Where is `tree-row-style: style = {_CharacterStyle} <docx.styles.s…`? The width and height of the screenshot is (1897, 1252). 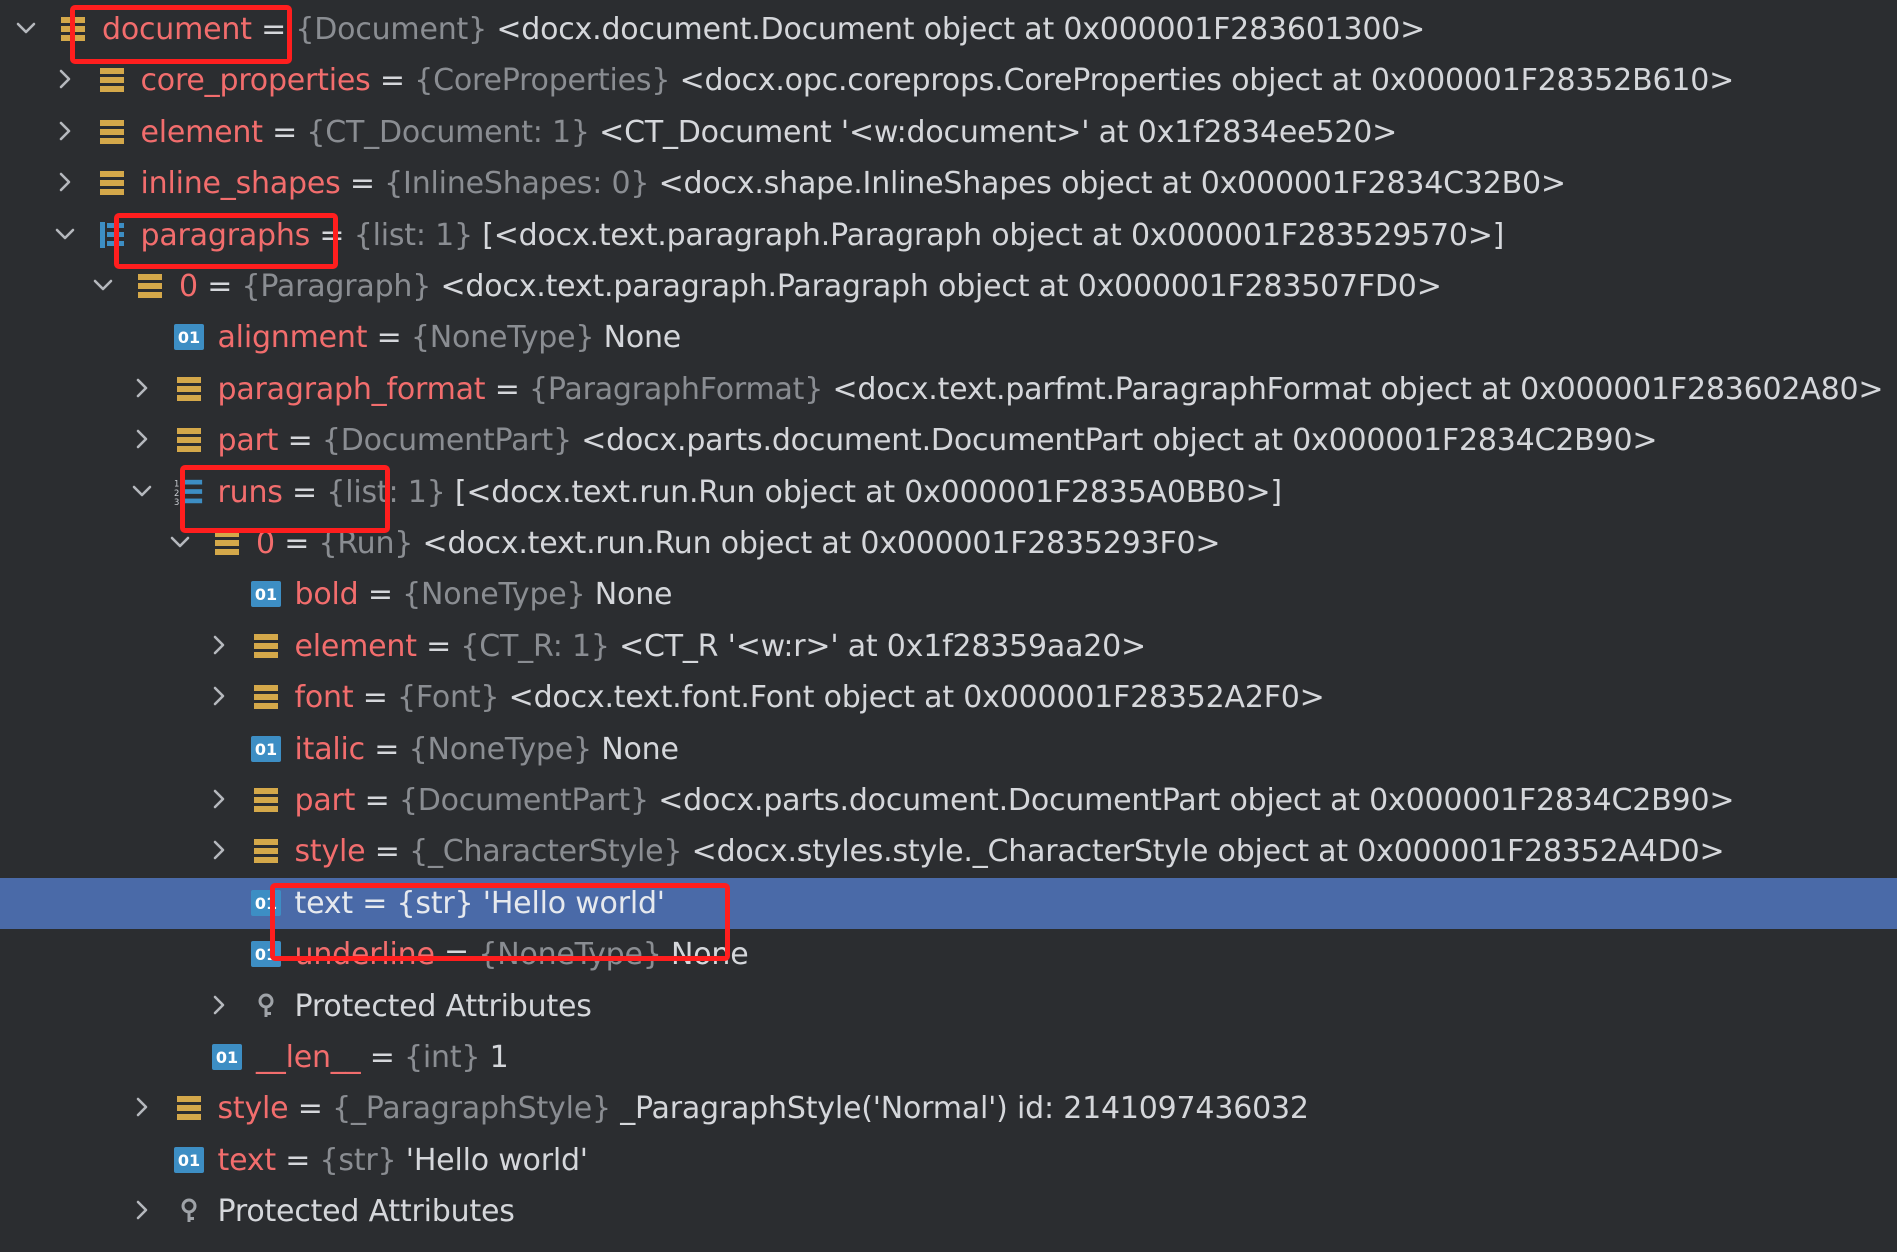 tree-row-style: style = {_CharacterStyle} <docx.styles.s… is located at coordinates (948, 851).